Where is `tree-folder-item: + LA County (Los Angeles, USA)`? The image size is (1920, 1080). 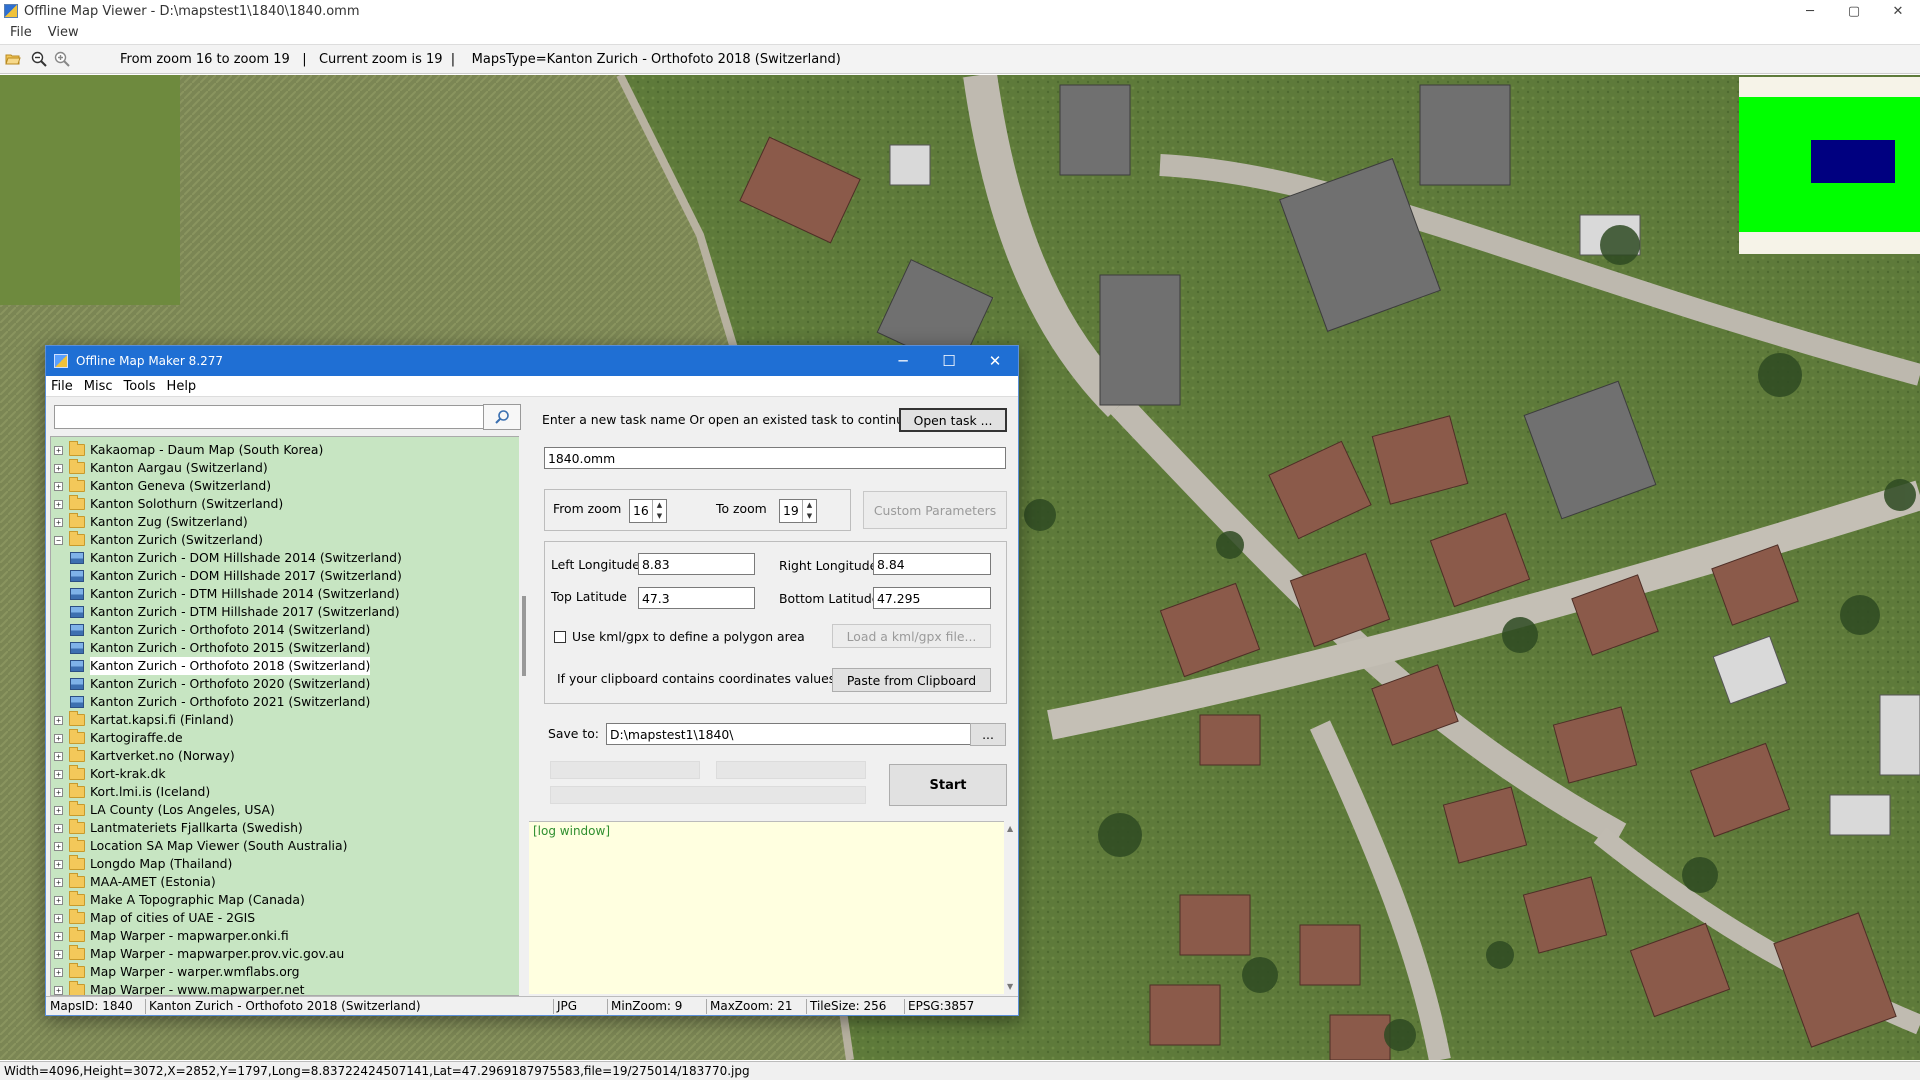
tree-folder-item: + LA County (Los Angeles, USA) is located at coordinates (164, 810).